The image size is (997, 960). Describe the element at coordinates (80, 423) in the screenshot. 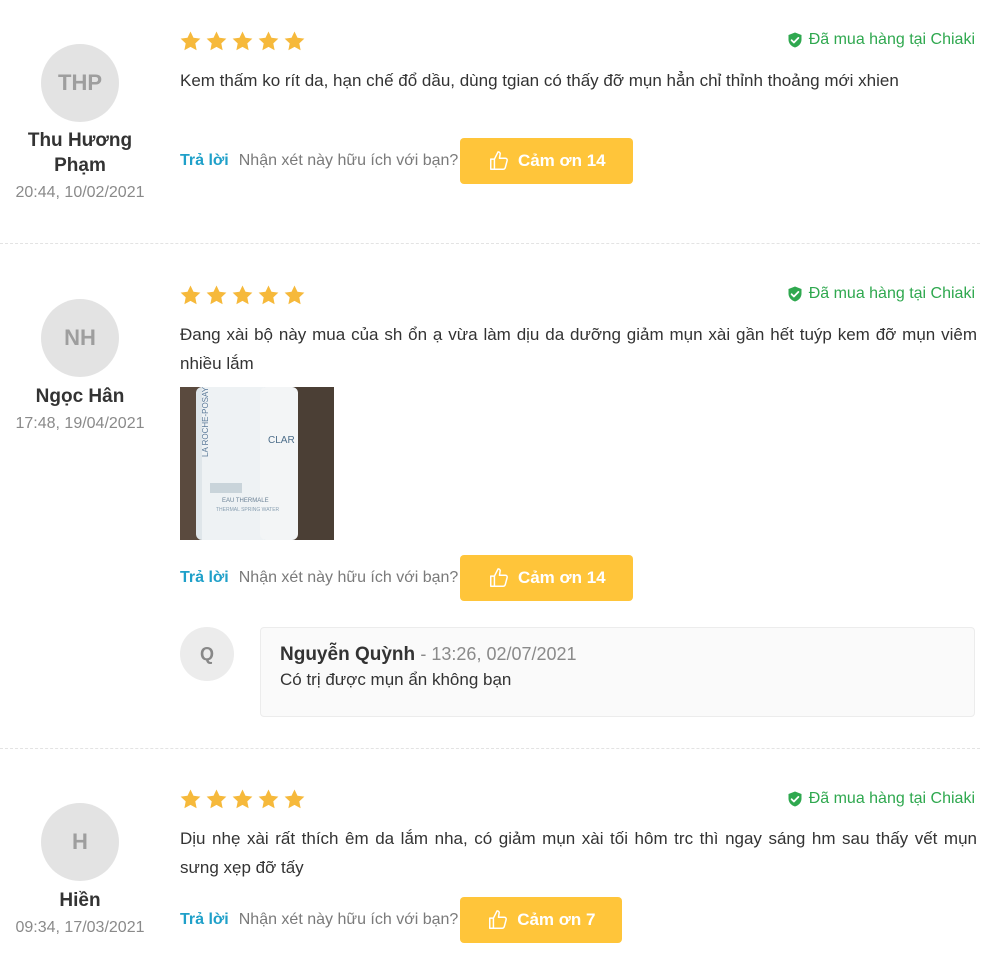

I see `review-time: 17:48, 19/04/2021` at that location.